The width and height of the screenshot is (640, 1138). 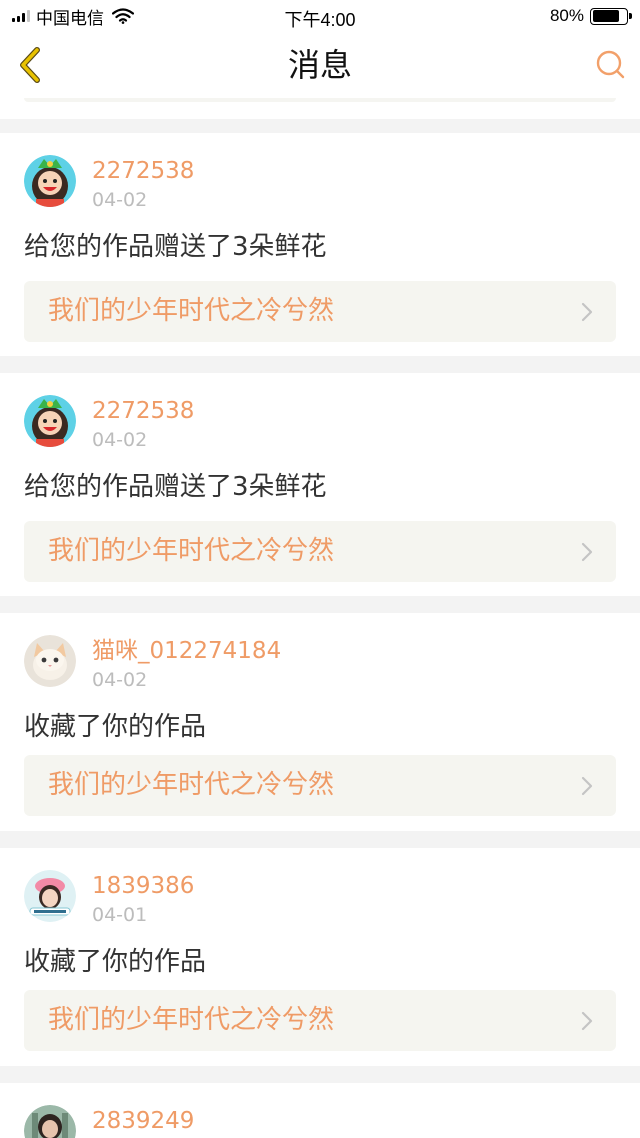 I want to click on message-card: 2839249, so click(x=320, y=1110).